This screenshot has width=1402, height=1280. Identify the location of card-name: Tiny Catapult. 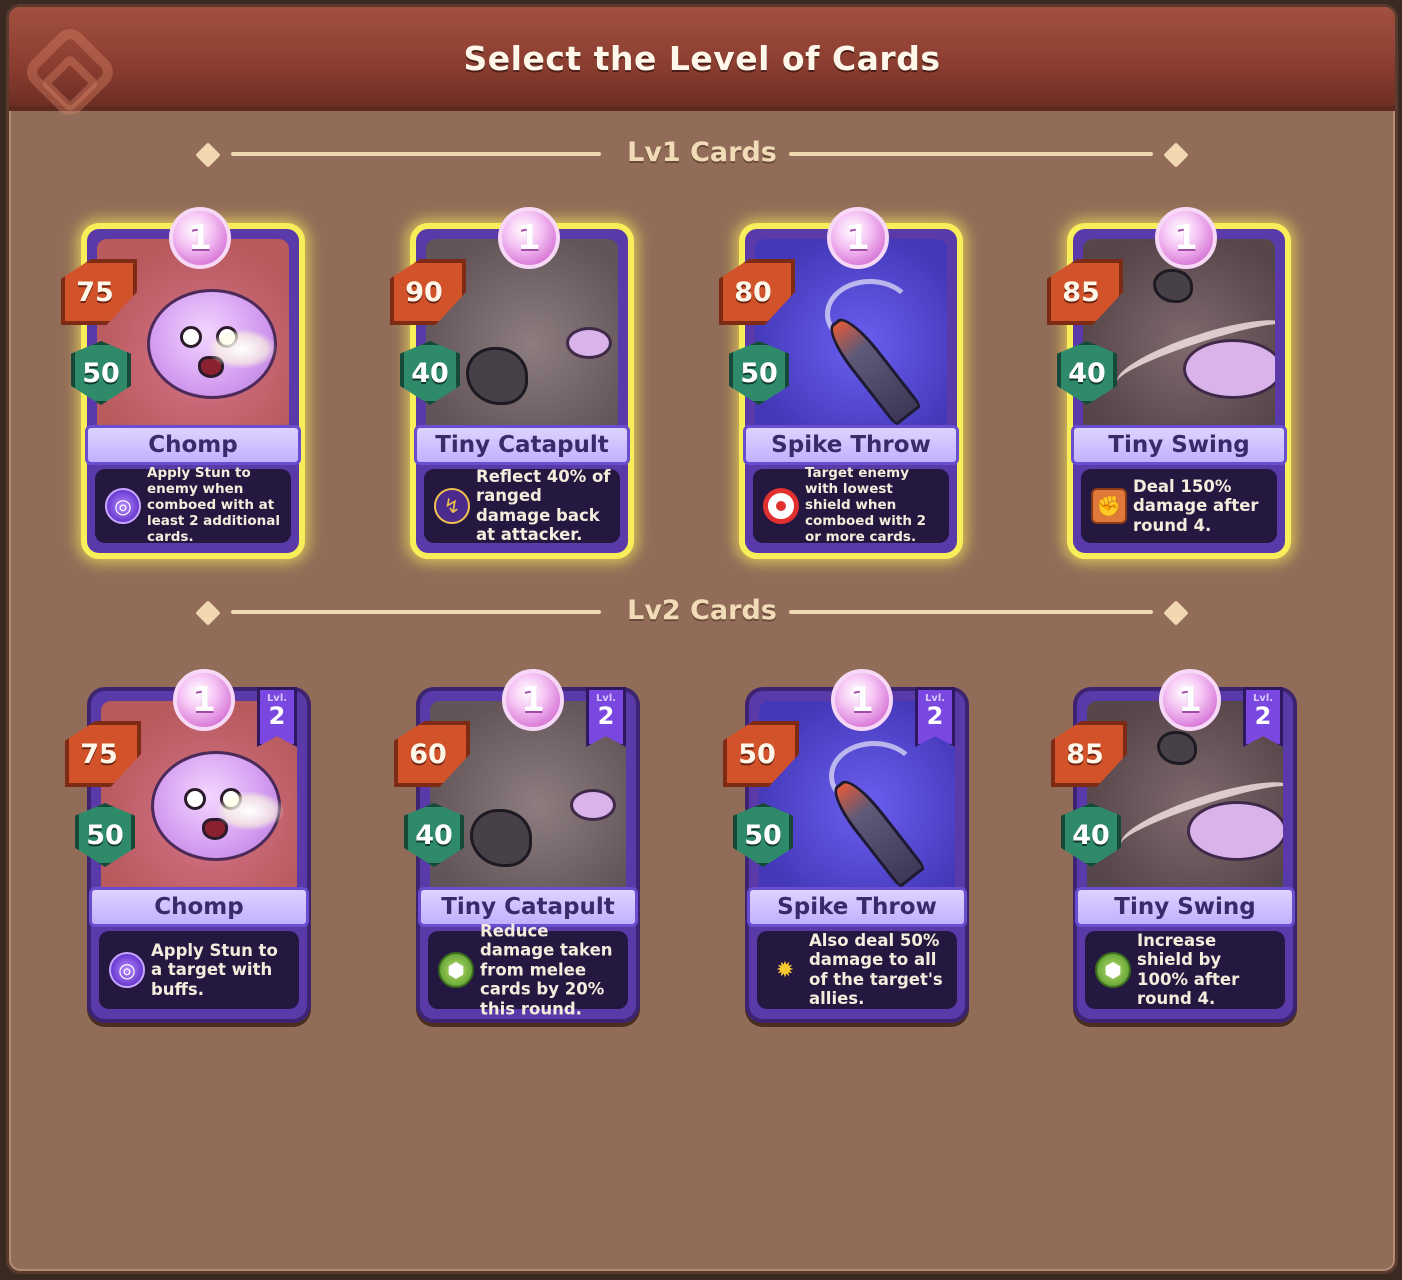
(522, 445).